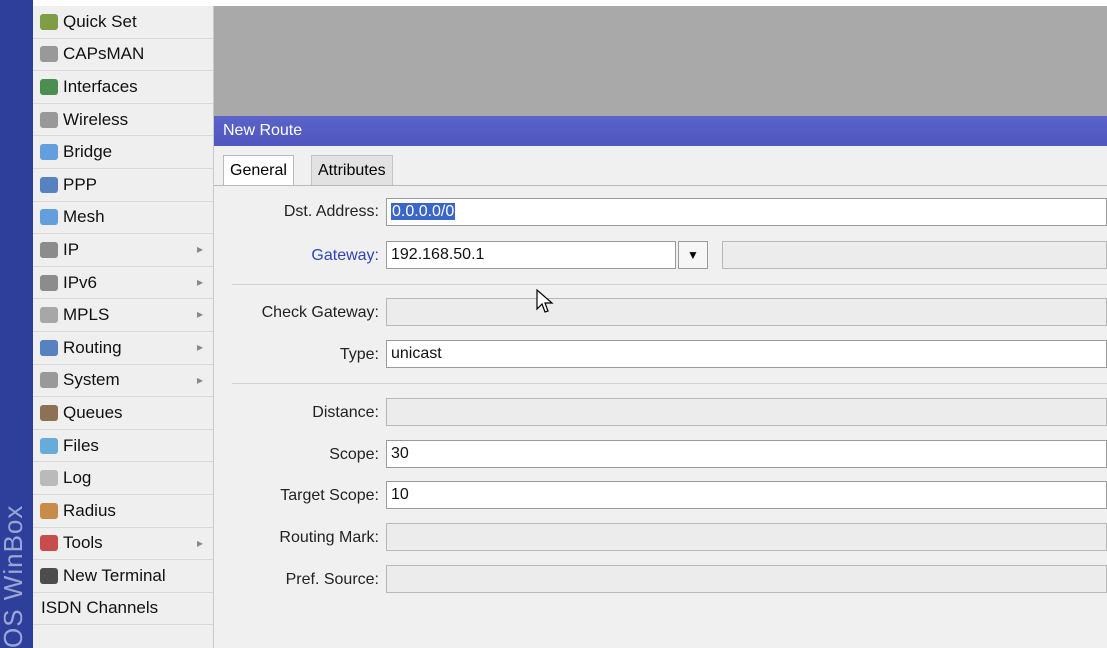 The image size is (1107, 648). What do you see at coordinates (49, 217) in the screenshot?
I see `mesh-icon` at bounding box center [49, 217].